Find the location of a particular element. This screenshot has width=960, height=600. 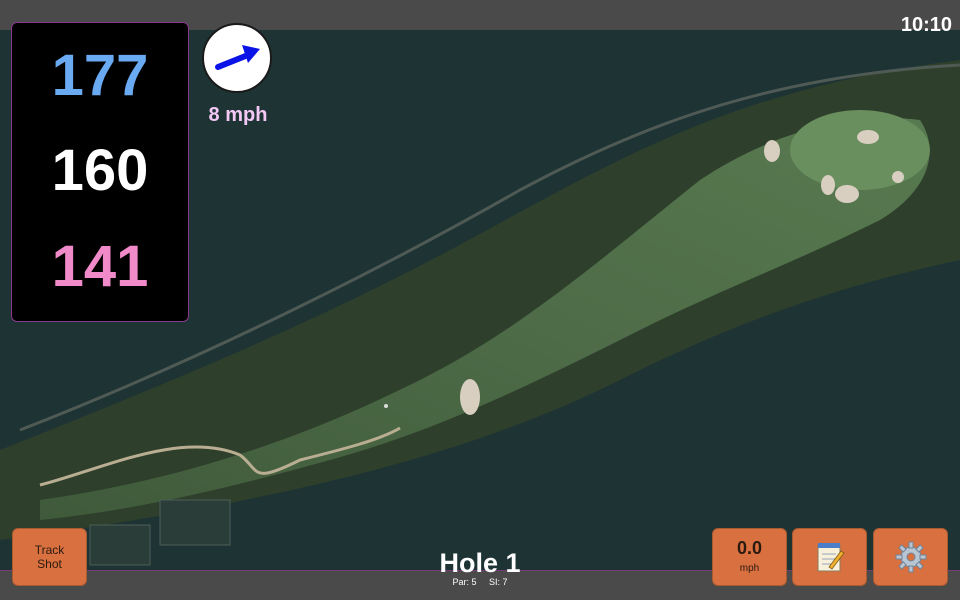

yardage-back: 177 is located at coordinates (100, 75).